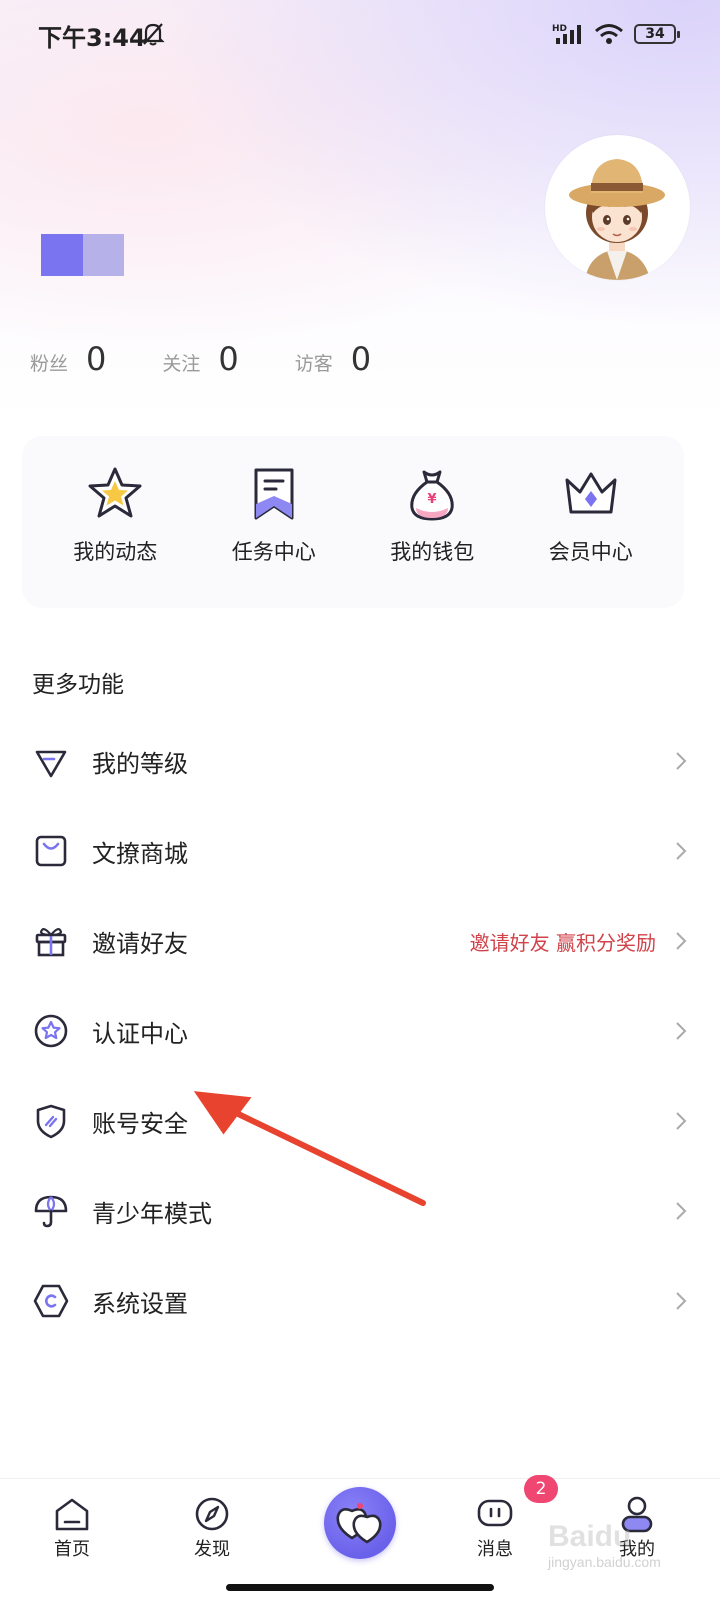  What do you see at coordinates (495, 1513) in the screenshot?
I see `message-icon` at bounding box center [495, 1513].